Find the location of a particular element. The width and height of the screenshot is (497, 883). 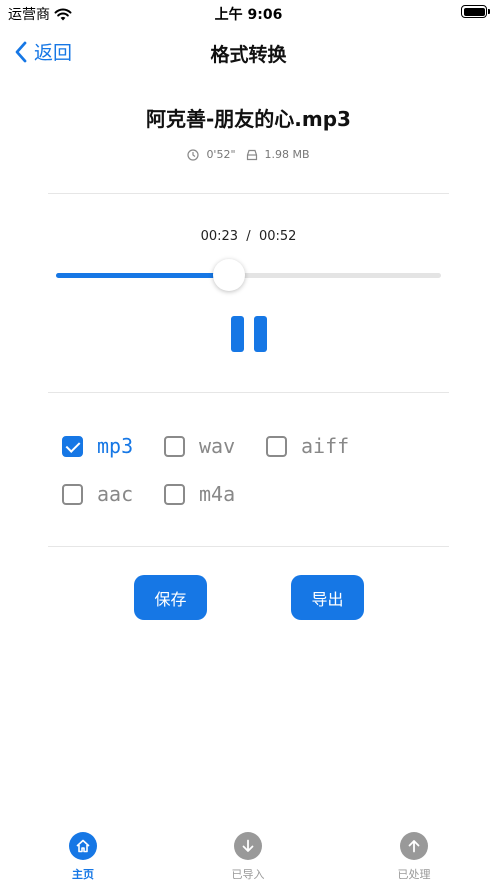

format-label: m4a is located at coordinates (217, 494).